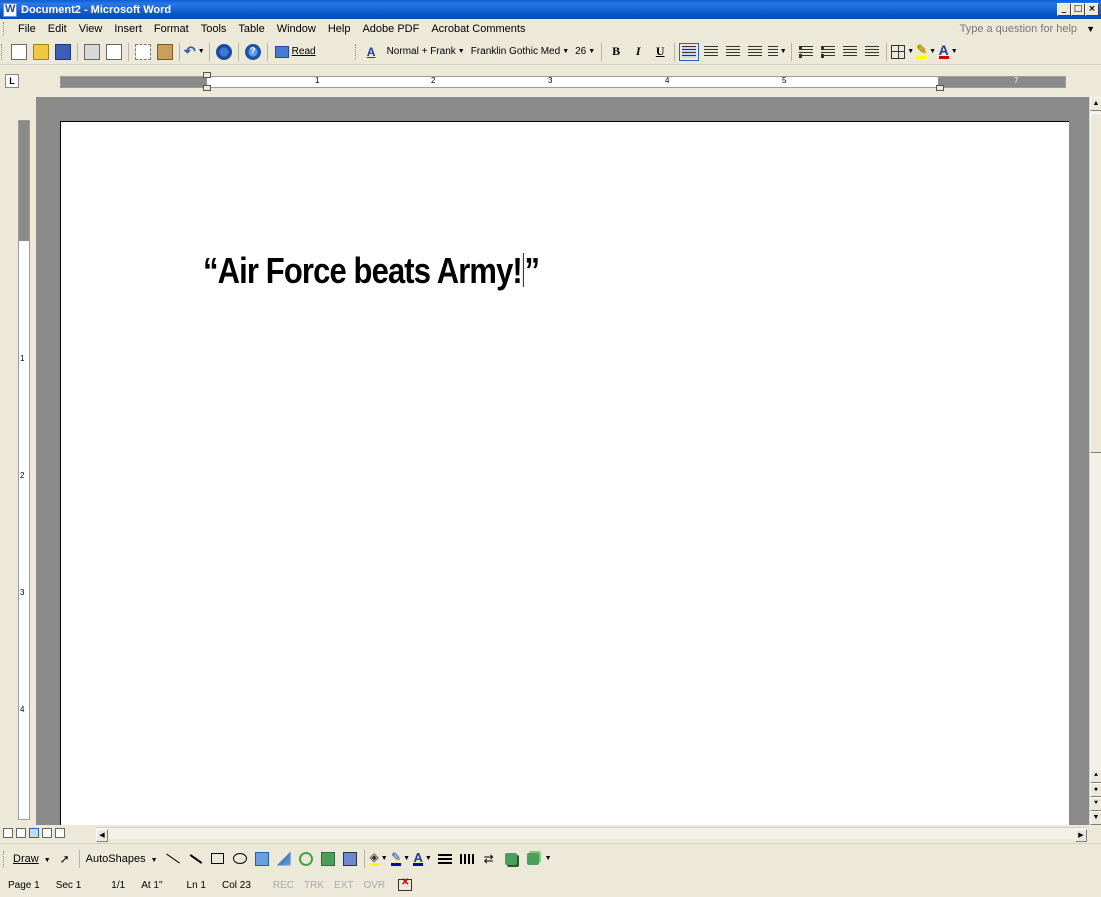 Image resolution: width=1101 pixels, height=897 pixels. Describe the element at coordinates (872, 52) in the screenshot. I see `increase-indent-button` at that location.